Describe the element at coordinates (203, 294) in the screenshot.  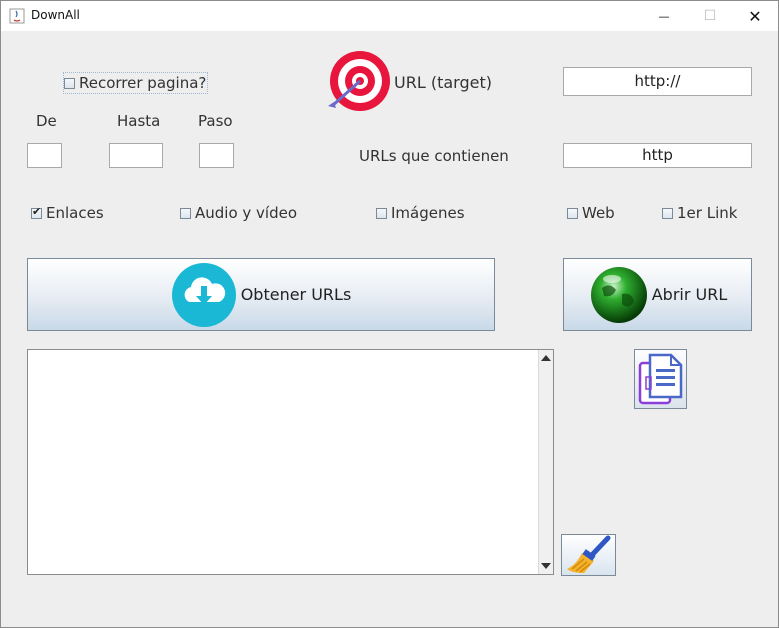
I see `cloud-download-icon` at that location.